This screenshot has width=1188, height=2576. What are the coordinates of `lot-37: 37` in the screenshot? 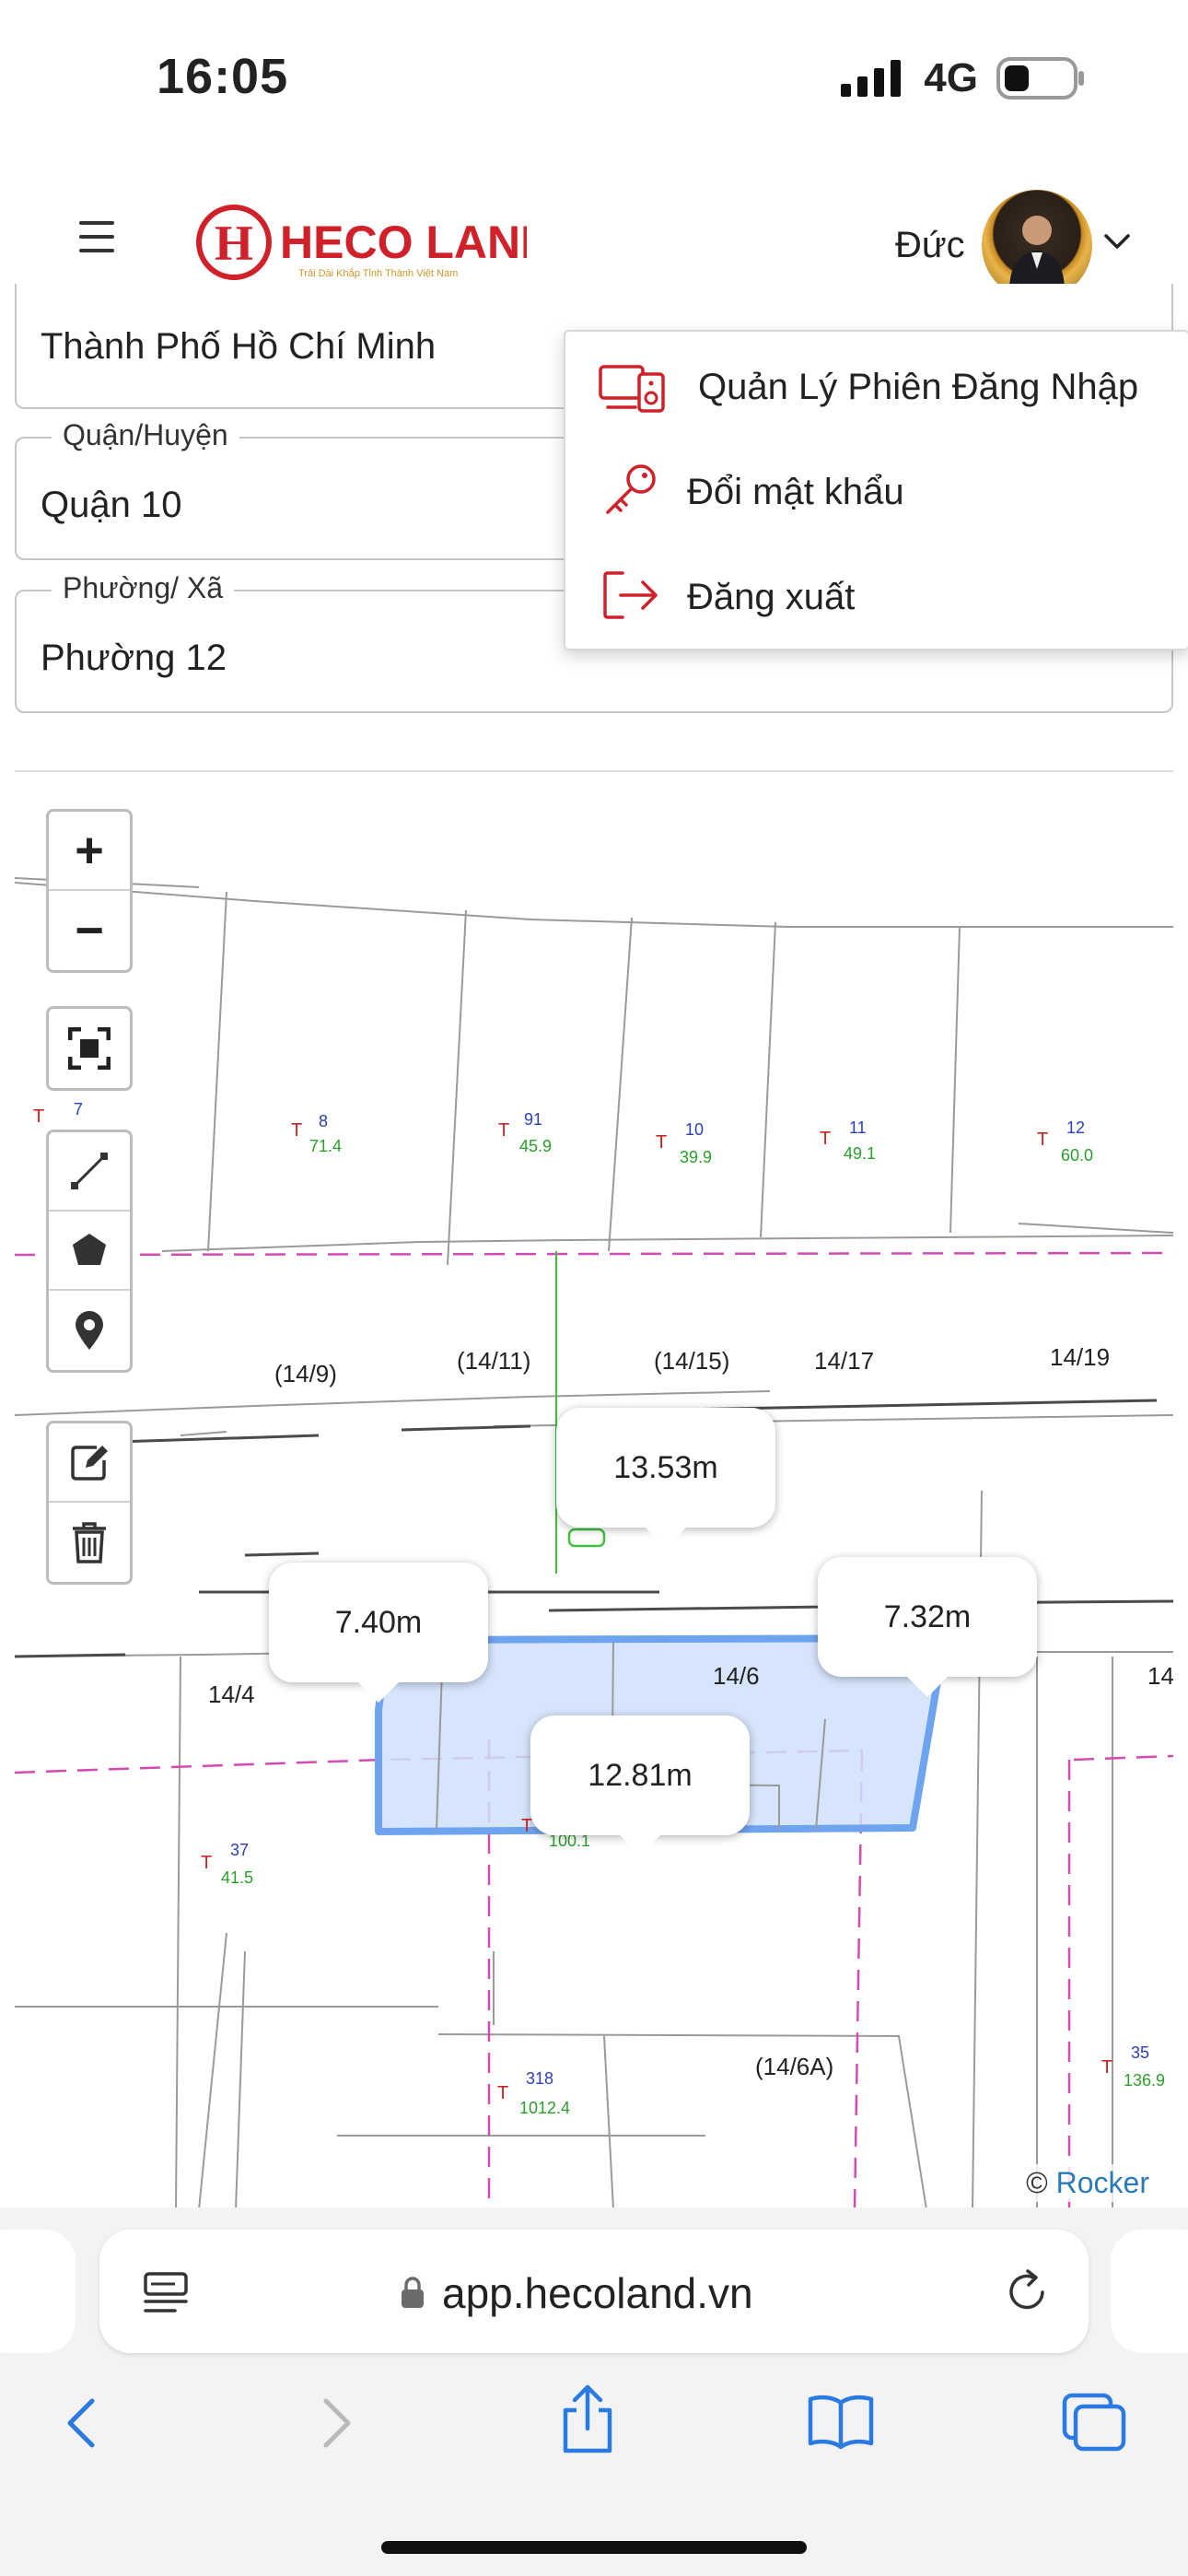 It's located at (239, 1850).